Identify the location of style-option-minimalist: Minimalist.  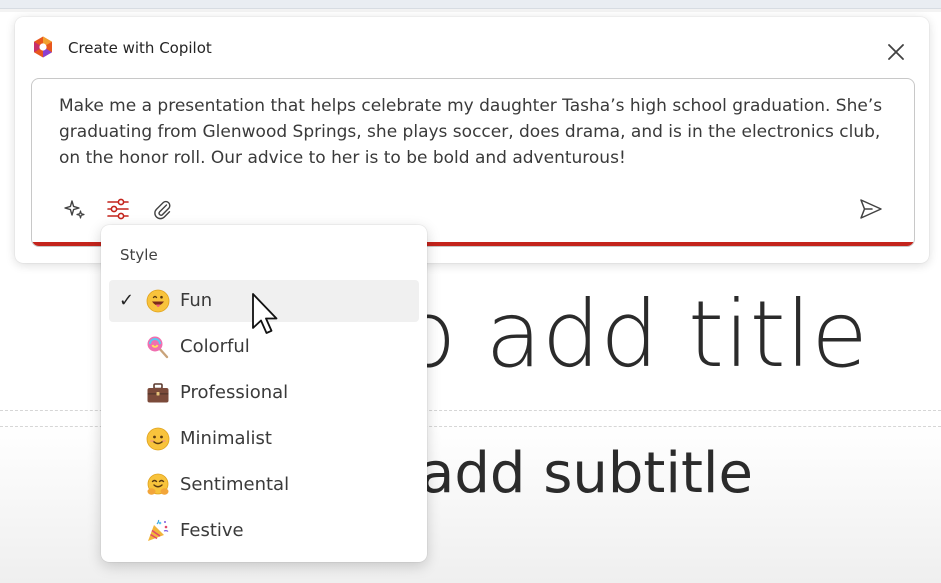
(264, 439).